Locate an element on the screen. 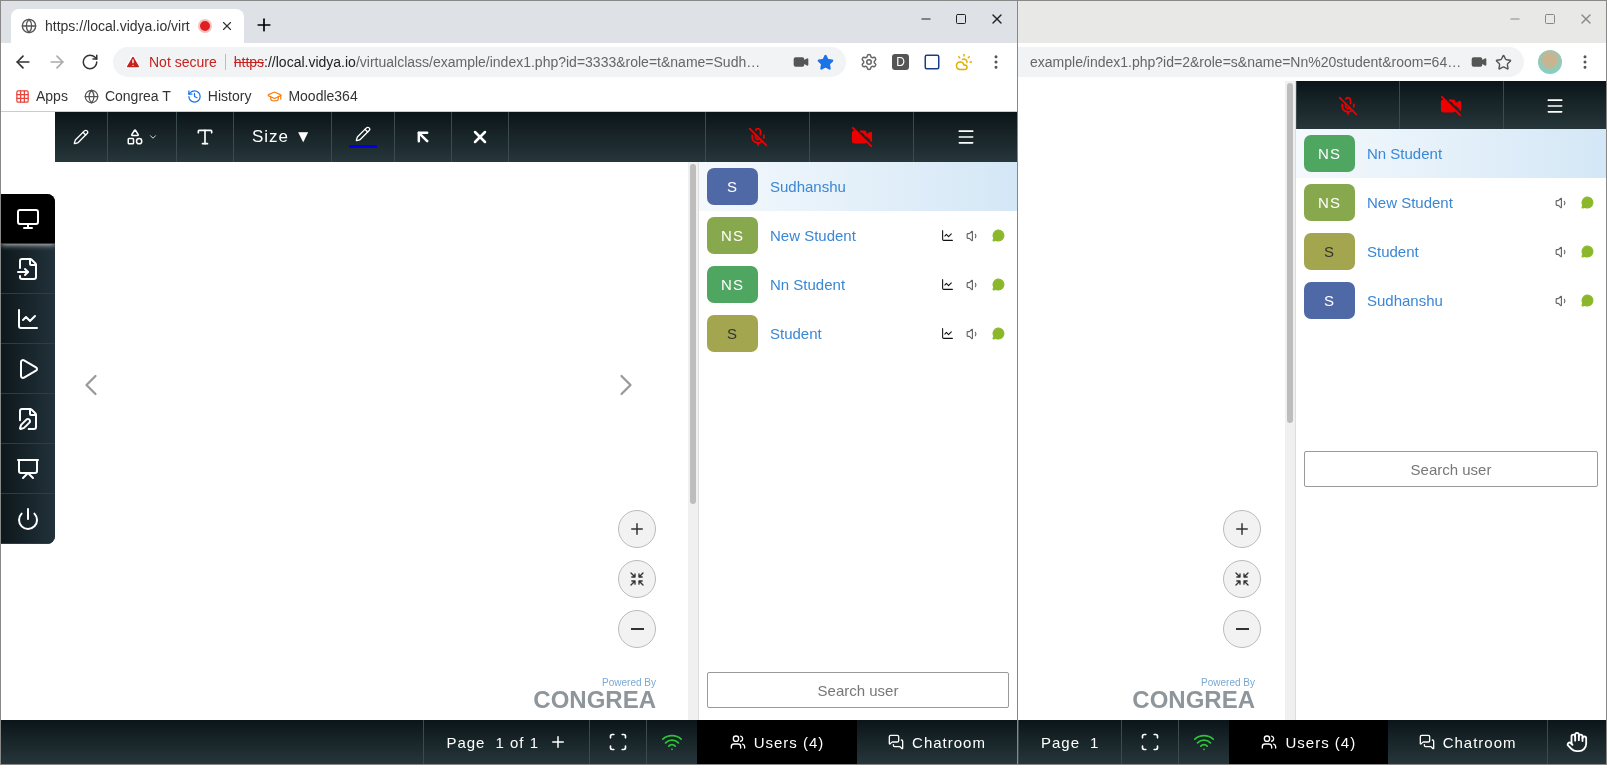 This screenshot has height=772, width=1607. document-icon is located at coordinates (28, 268).